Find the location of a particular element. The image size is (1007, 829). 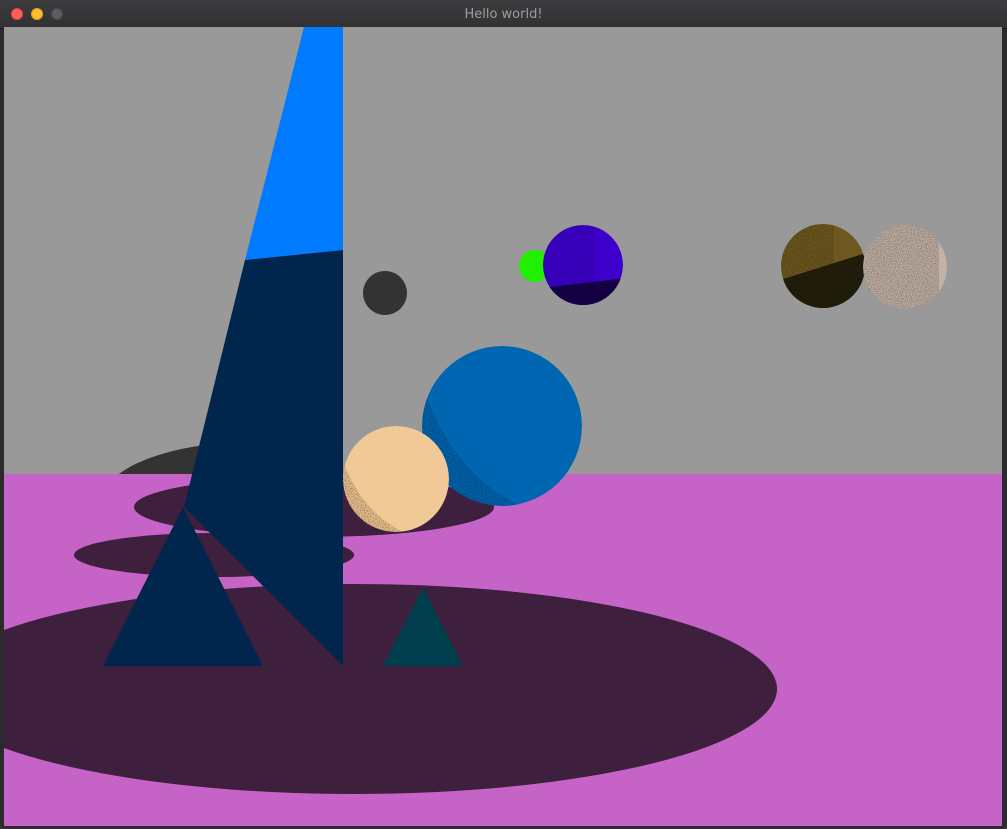

sphere-gray is located at coordinates (385, 293).